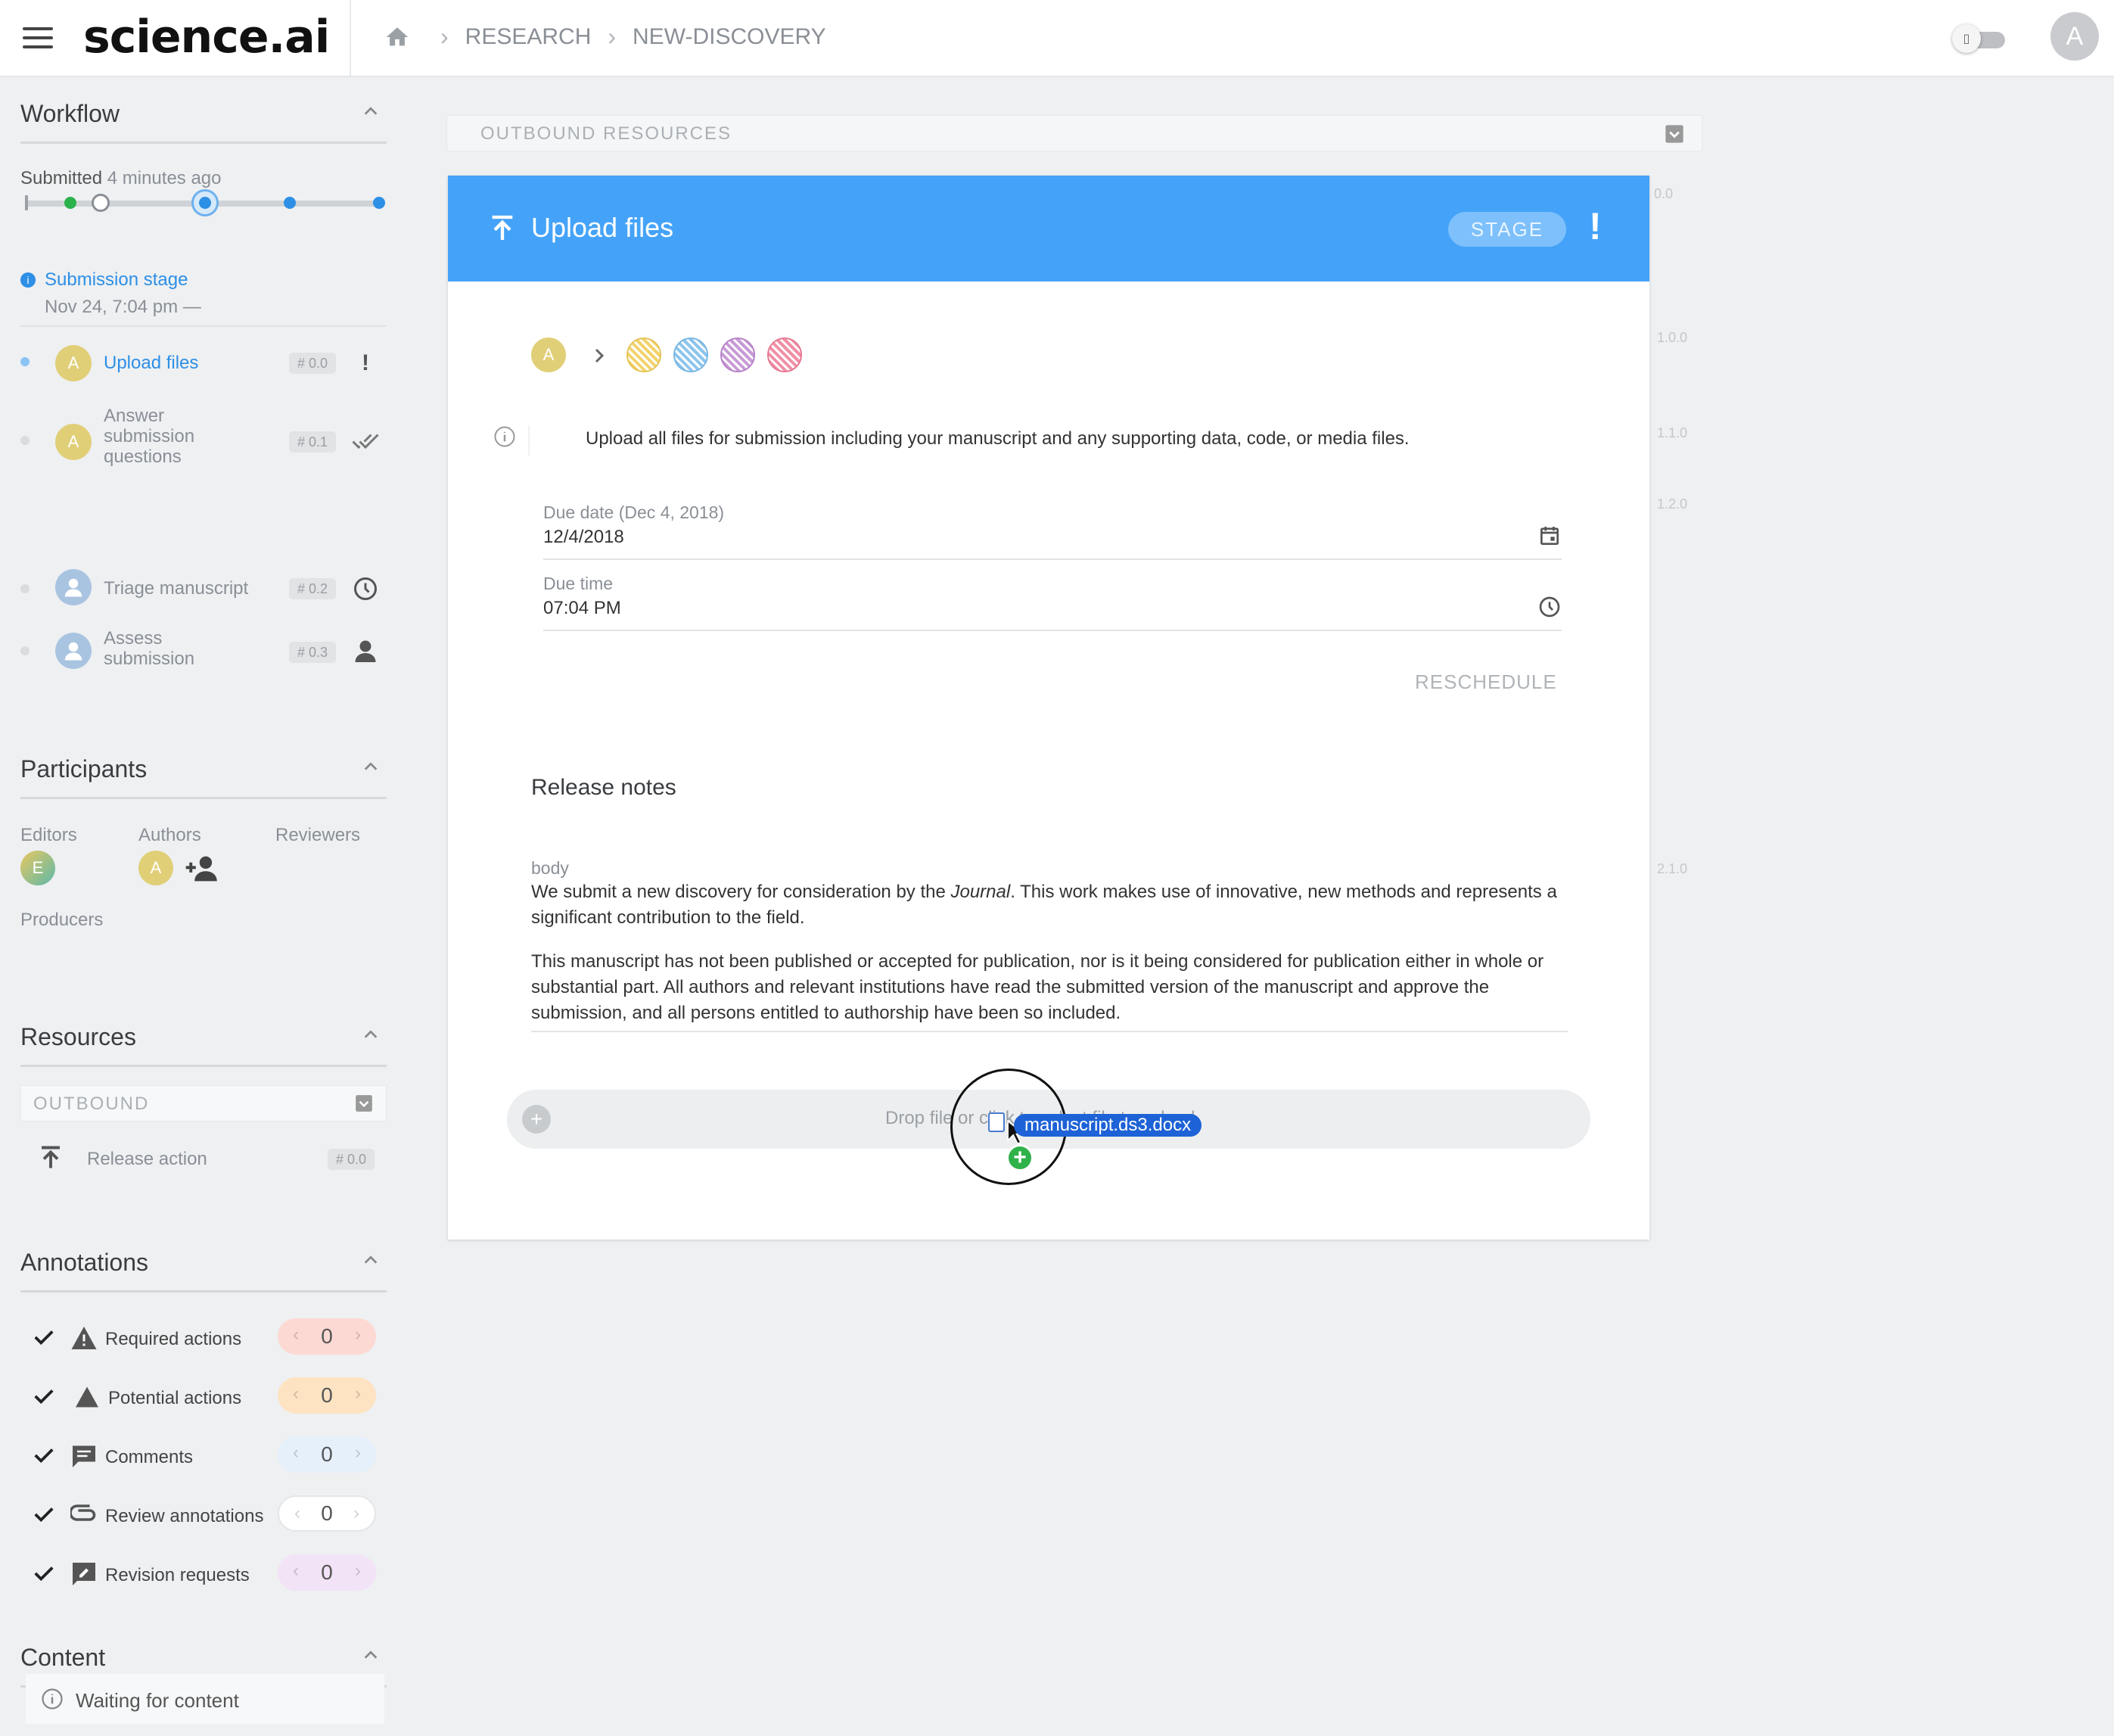 This screenshot has width=2114, height=1736. I want to click on annotations-title: Annotations, so click(84, 1262).